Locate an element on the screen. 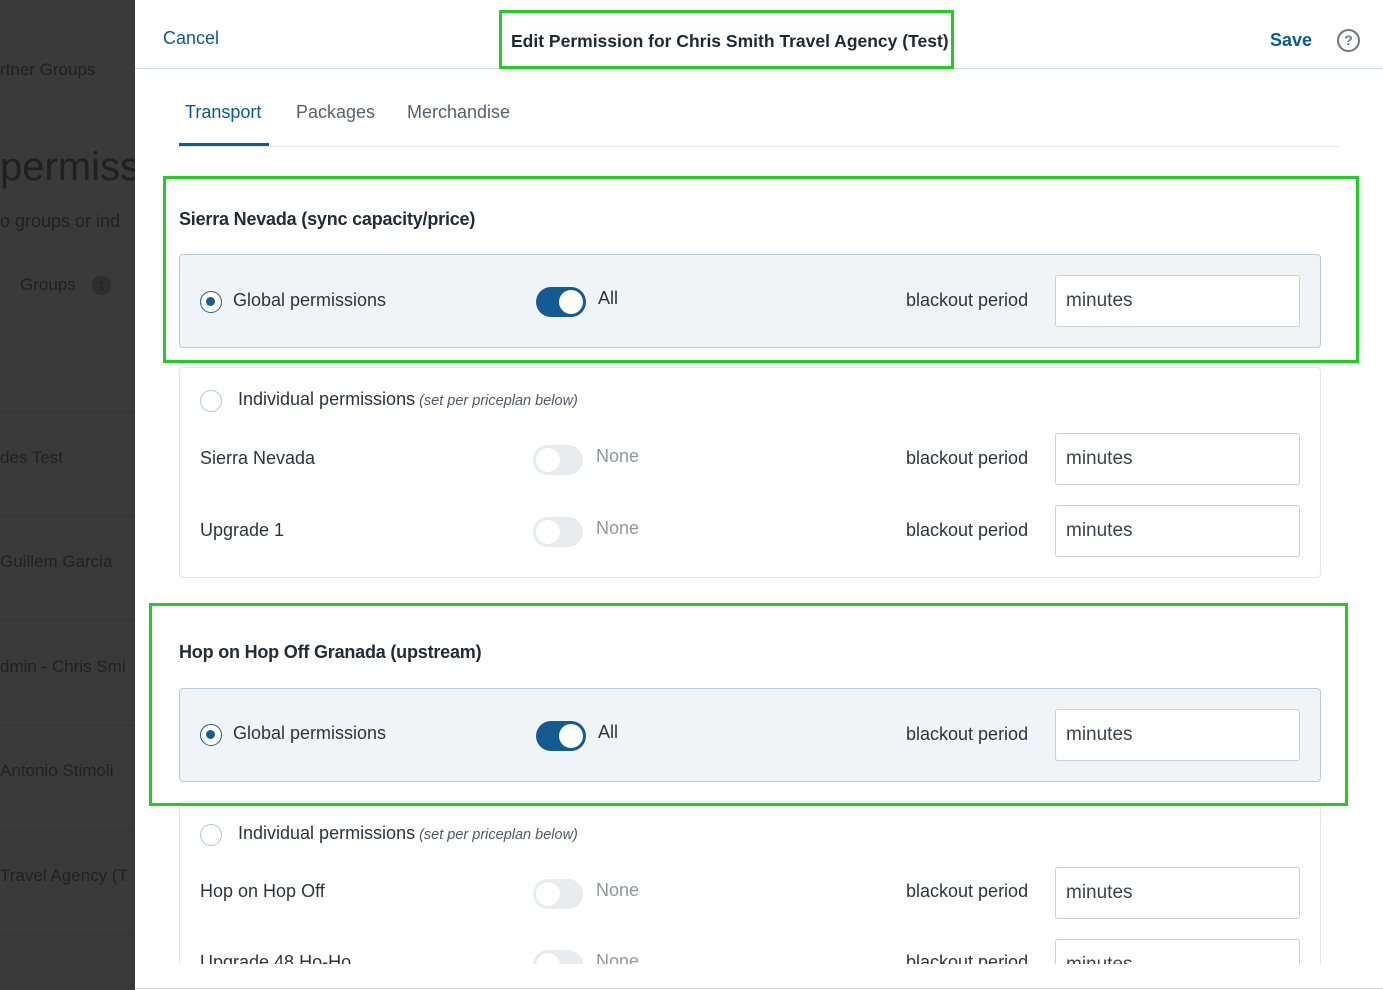 The width and height of the screenshot is (1383, 990). priceplan-name: Upgrade 48 Ho-Ho is located at coordinates (276, 958).